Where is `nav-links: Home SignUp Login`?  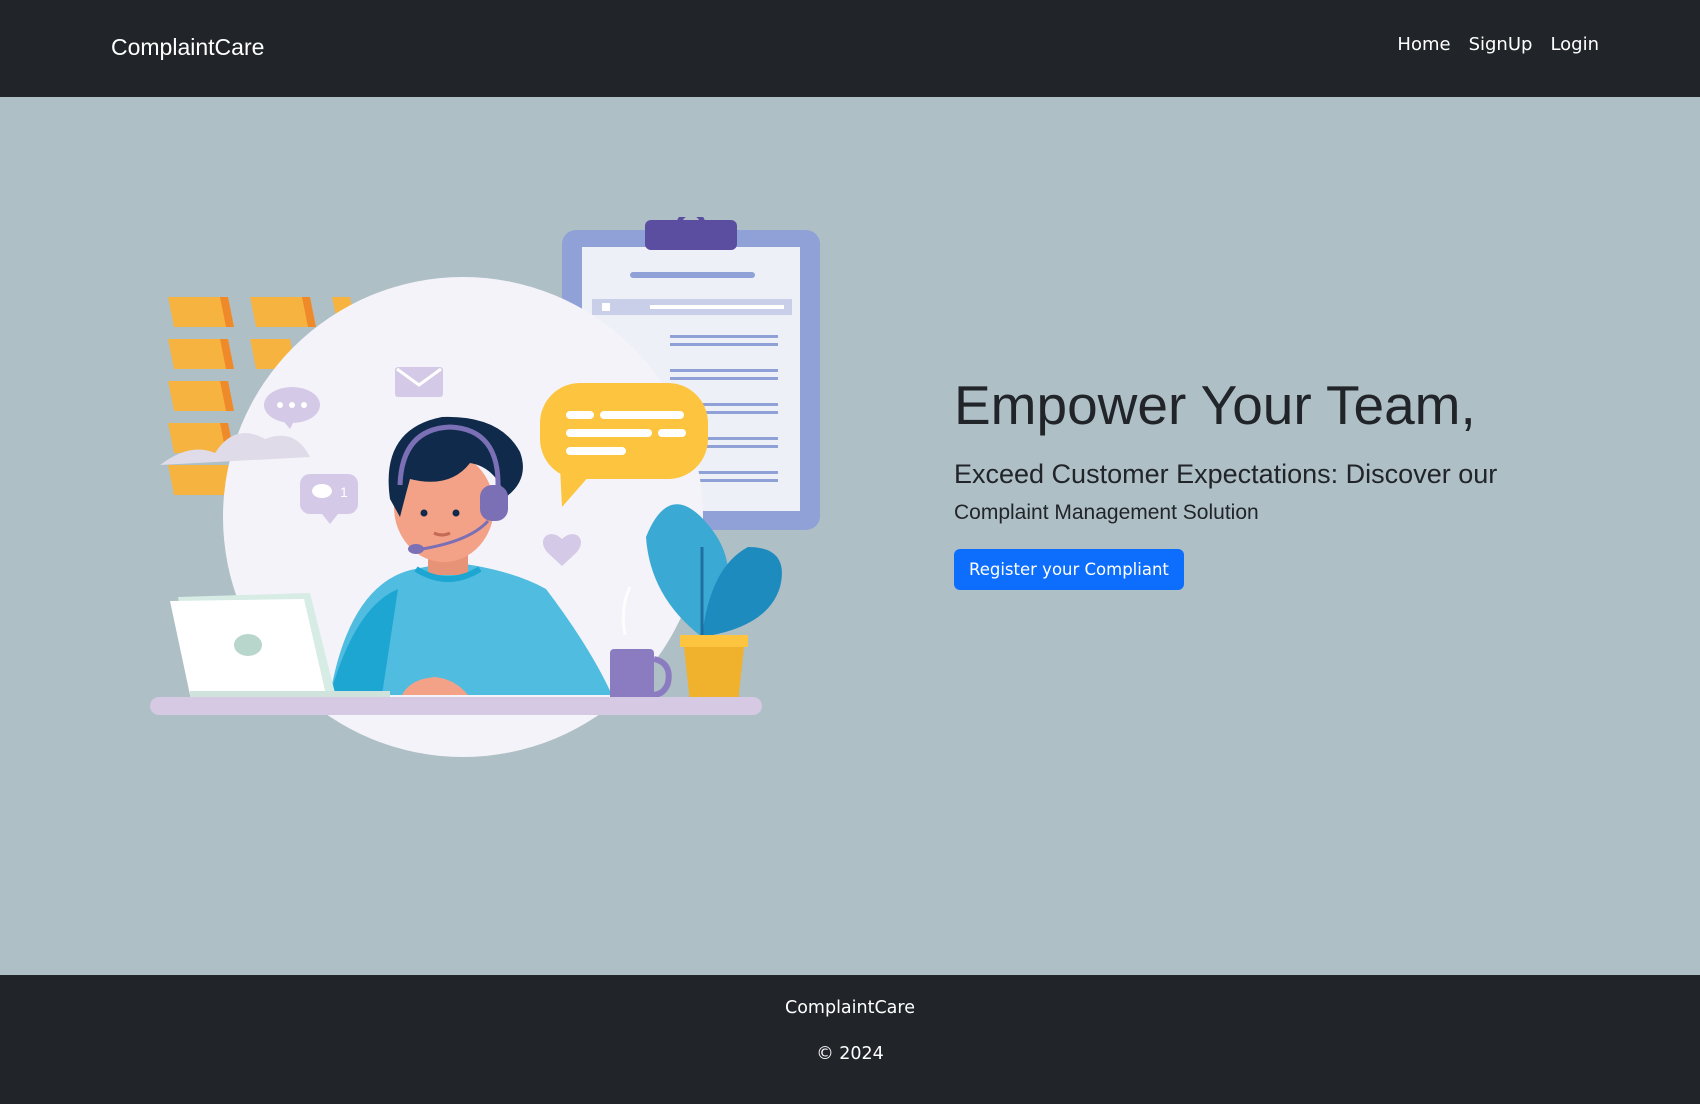
nav-links: Home SignUp Login is located at coordinates (1498, 44).